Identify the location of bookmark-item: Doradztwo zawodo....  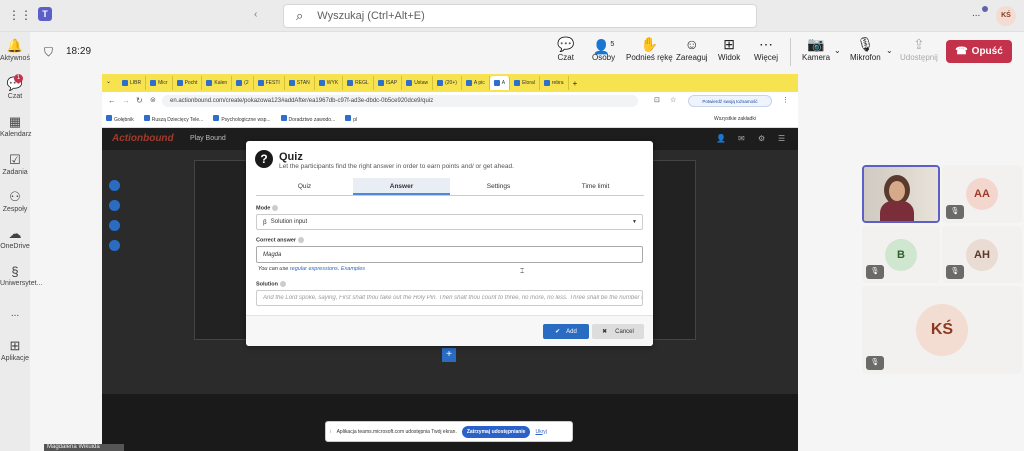
(307, 118).